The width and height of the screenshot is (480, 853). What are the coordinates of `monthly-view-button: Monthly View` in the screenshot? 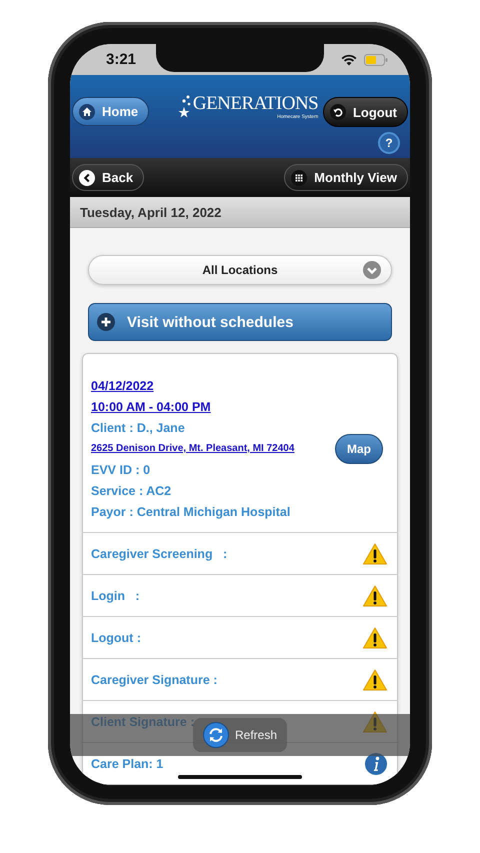 It's located at (346, 177).